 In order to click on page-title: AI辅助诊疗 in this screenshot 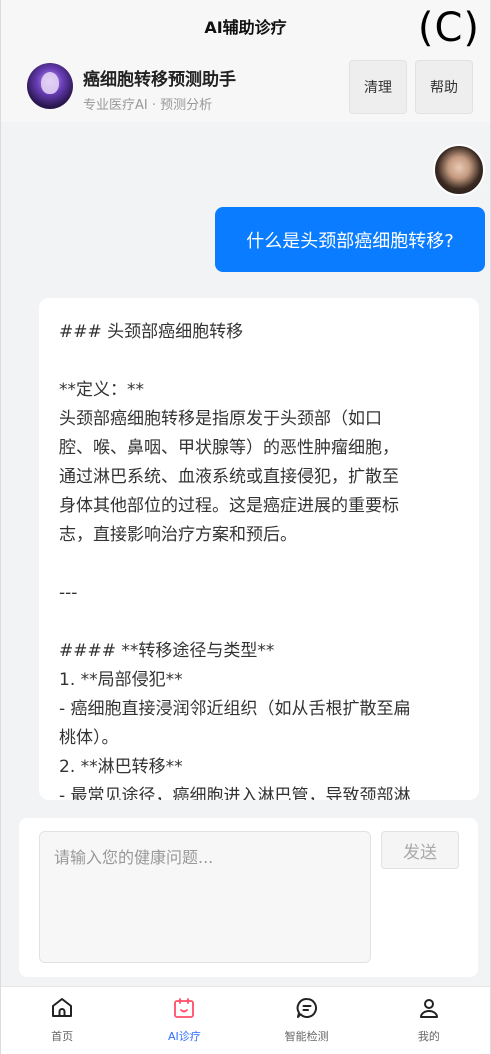, I will do `click(245, 27)`.